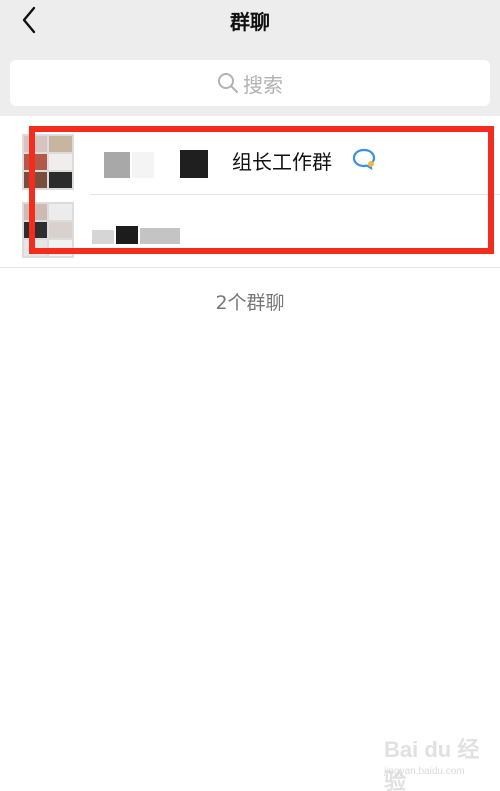 Image resolution: width=500 pixels, height=791 pixels. I want to click on search-icon, so click(228, 83).